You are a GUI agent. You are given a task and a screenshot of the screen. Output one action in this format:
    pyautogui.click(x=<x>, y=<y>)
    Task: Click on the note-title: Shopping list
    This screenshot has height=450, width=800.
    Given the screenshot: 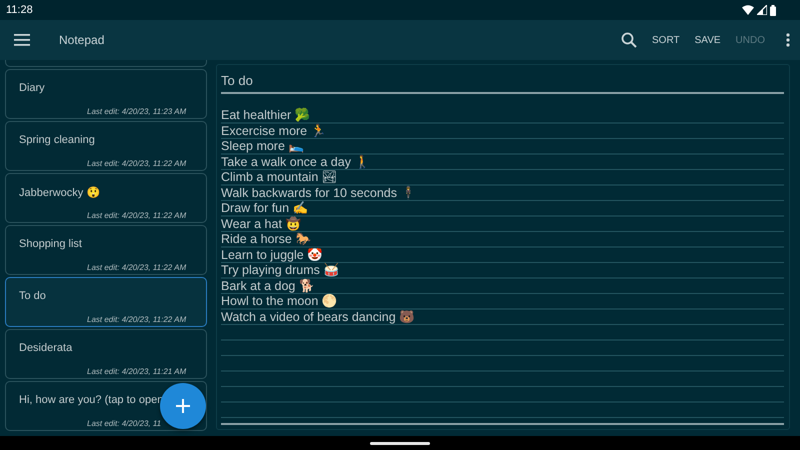 What is the action you would take?
    pyautogui.click(x=50, y=244)
    